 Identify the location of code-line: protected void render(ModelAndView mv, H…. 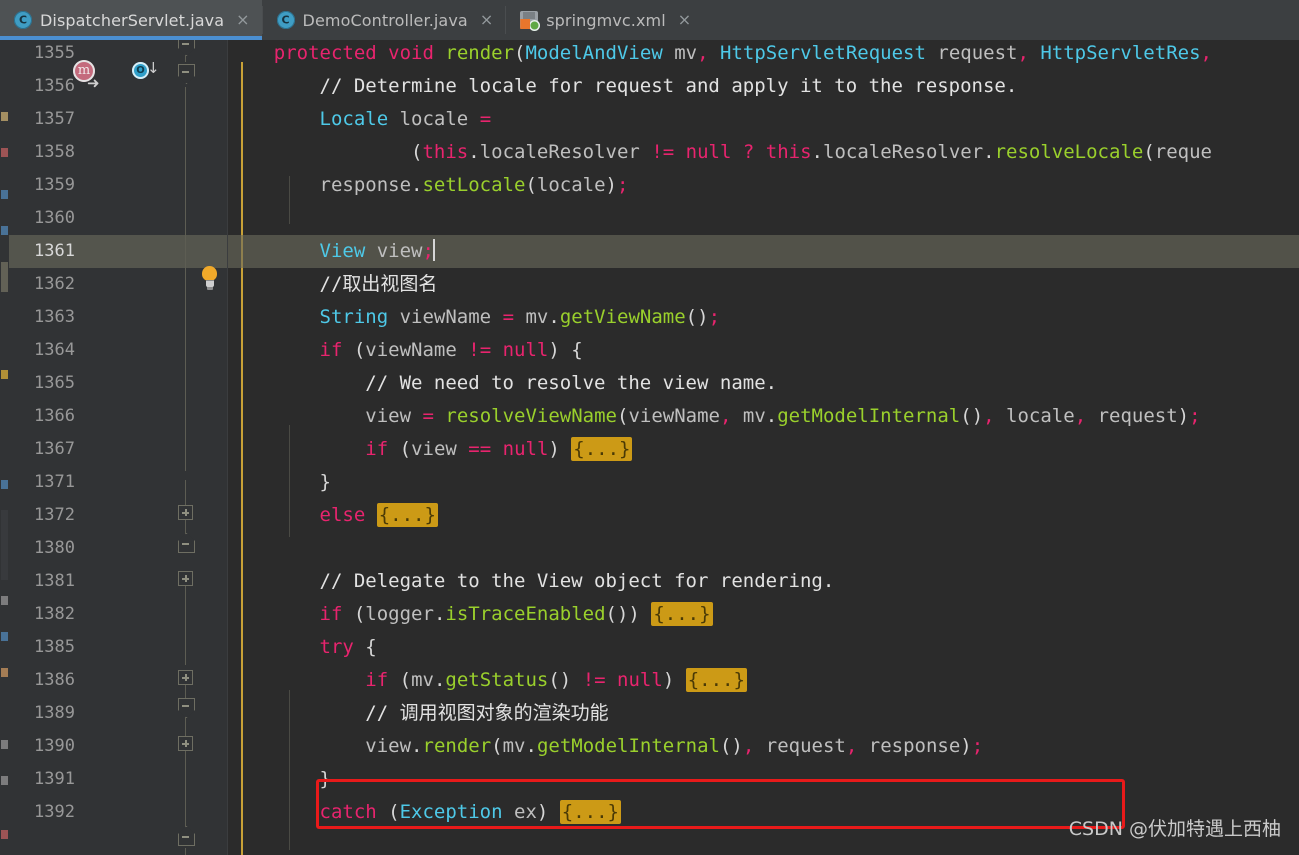
(720, 55).